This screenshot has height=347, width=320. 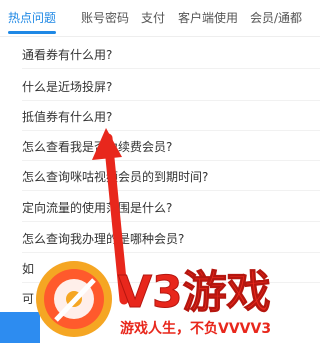 What do you see at coordinates (97, 146) in the screenshot?
I see `faq-item: 怎么查看我是否为续费会员?` at bounding box center [97, 146].